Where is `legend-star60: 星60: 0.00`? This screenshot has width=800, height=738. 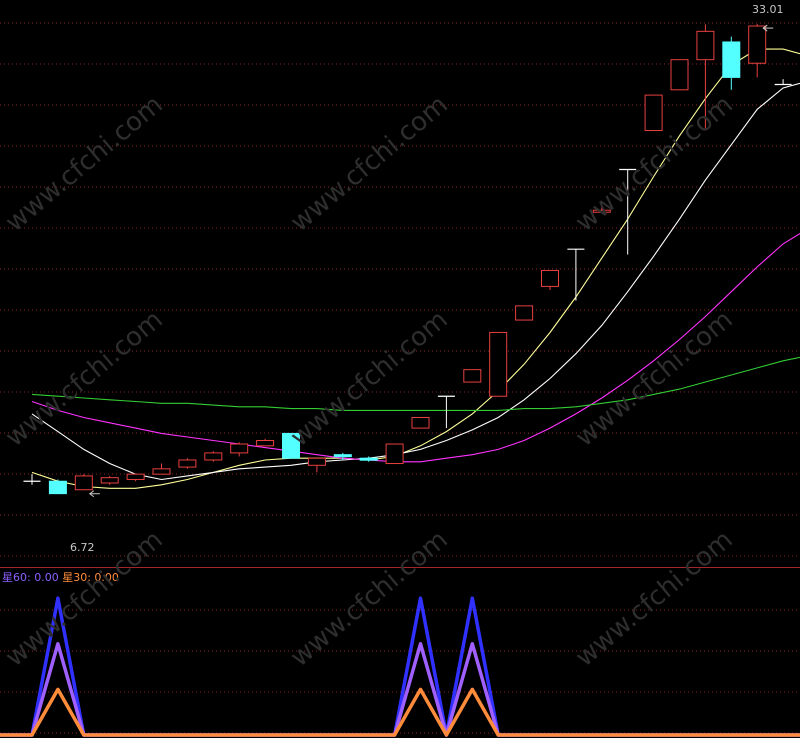
legend-star60: 星60: 0.00 is located at coordinates (30, 577).